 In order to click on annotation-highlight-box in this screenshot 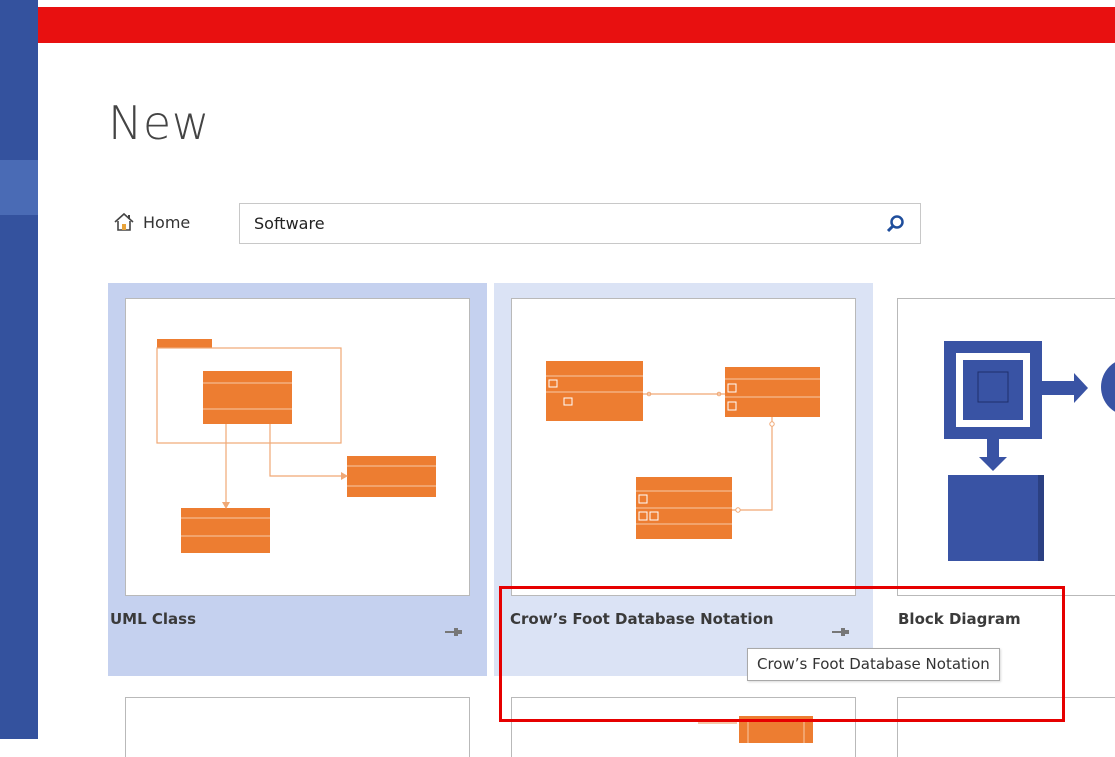, I will do `click(782, 654)`.